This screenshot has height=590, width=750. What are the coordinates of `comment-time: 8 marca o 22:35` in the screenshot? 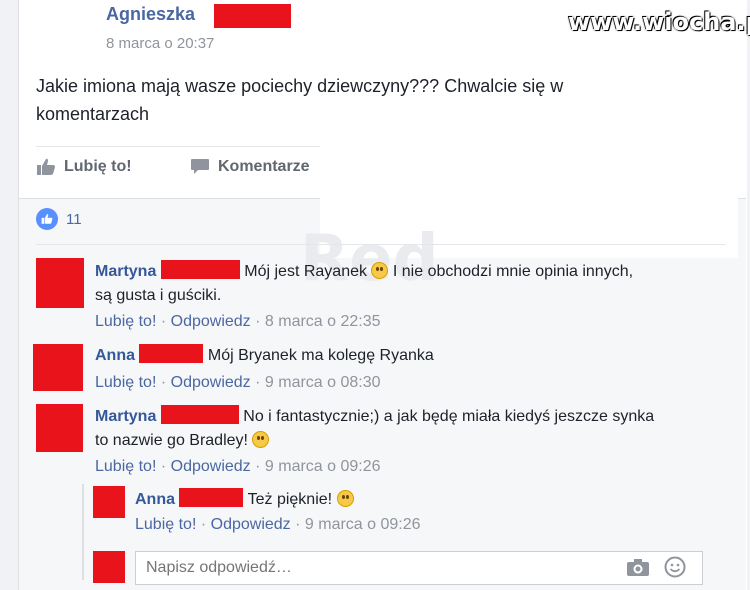 It's located at (323, 321).